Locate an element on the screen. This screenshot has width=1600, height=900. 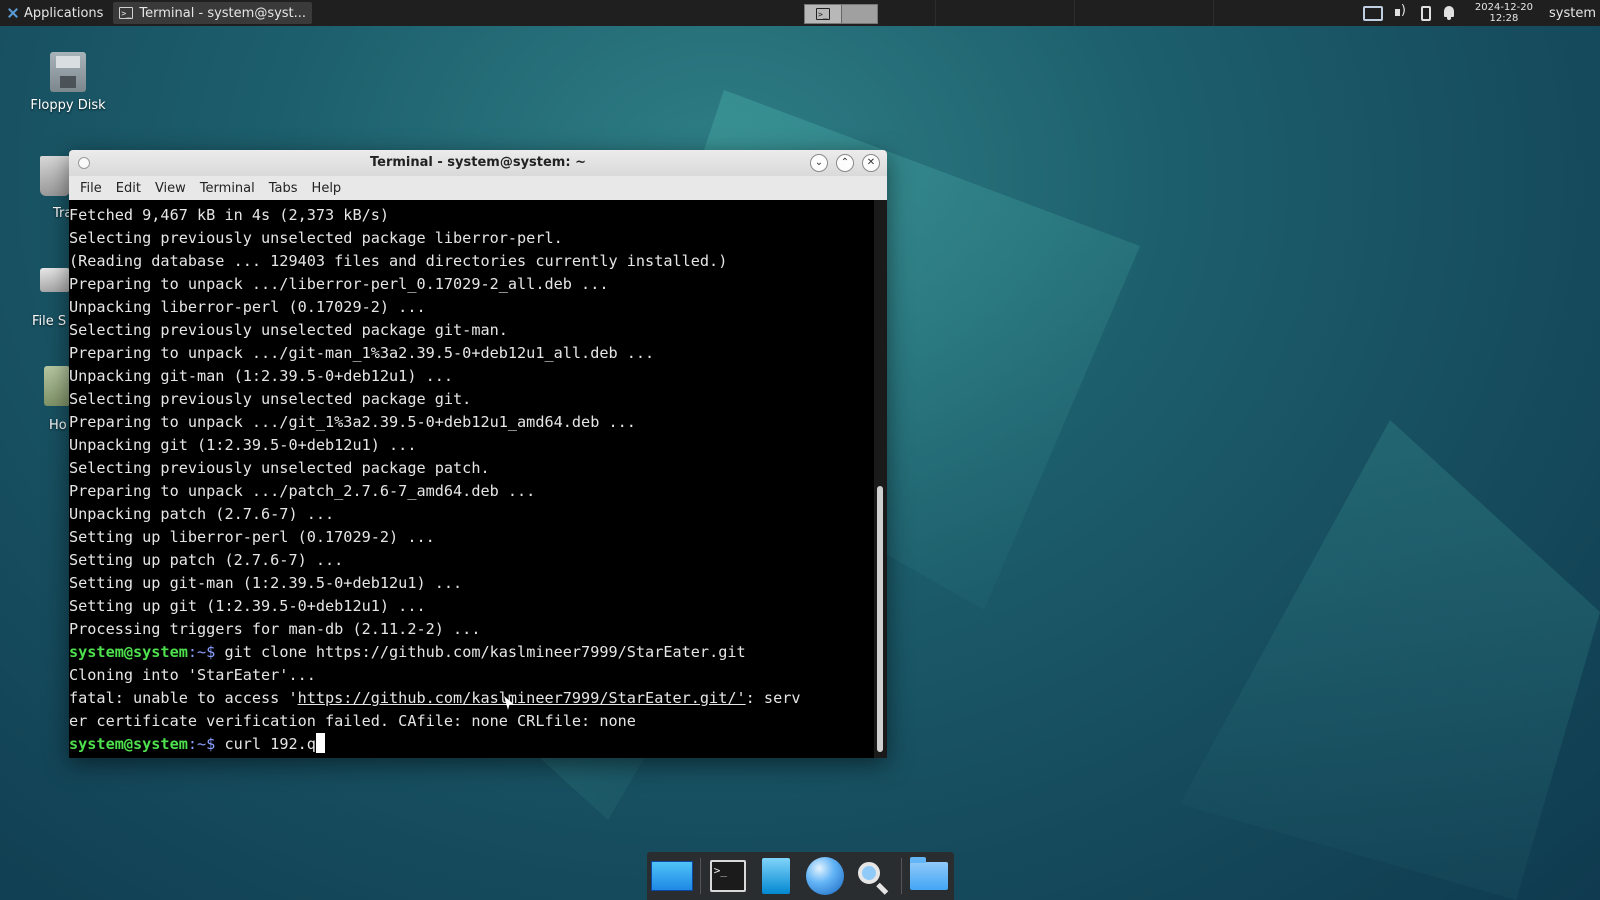
clock: 2024-12-20 12:28 is located at coordinates (1504, 13).